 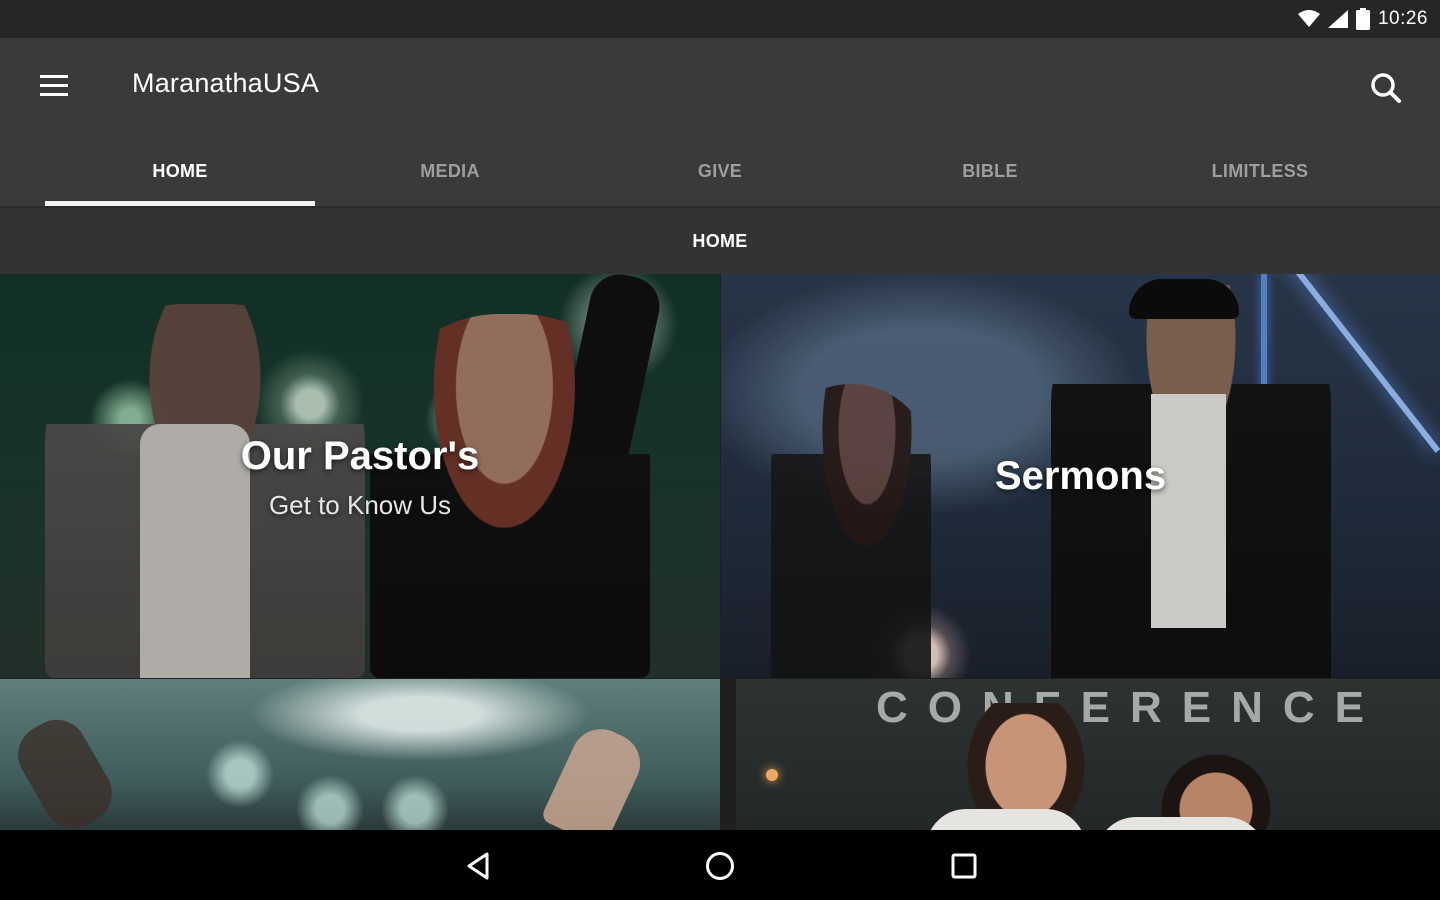 I want to click on cell-signal-icon, so click(x=1337, y=19).